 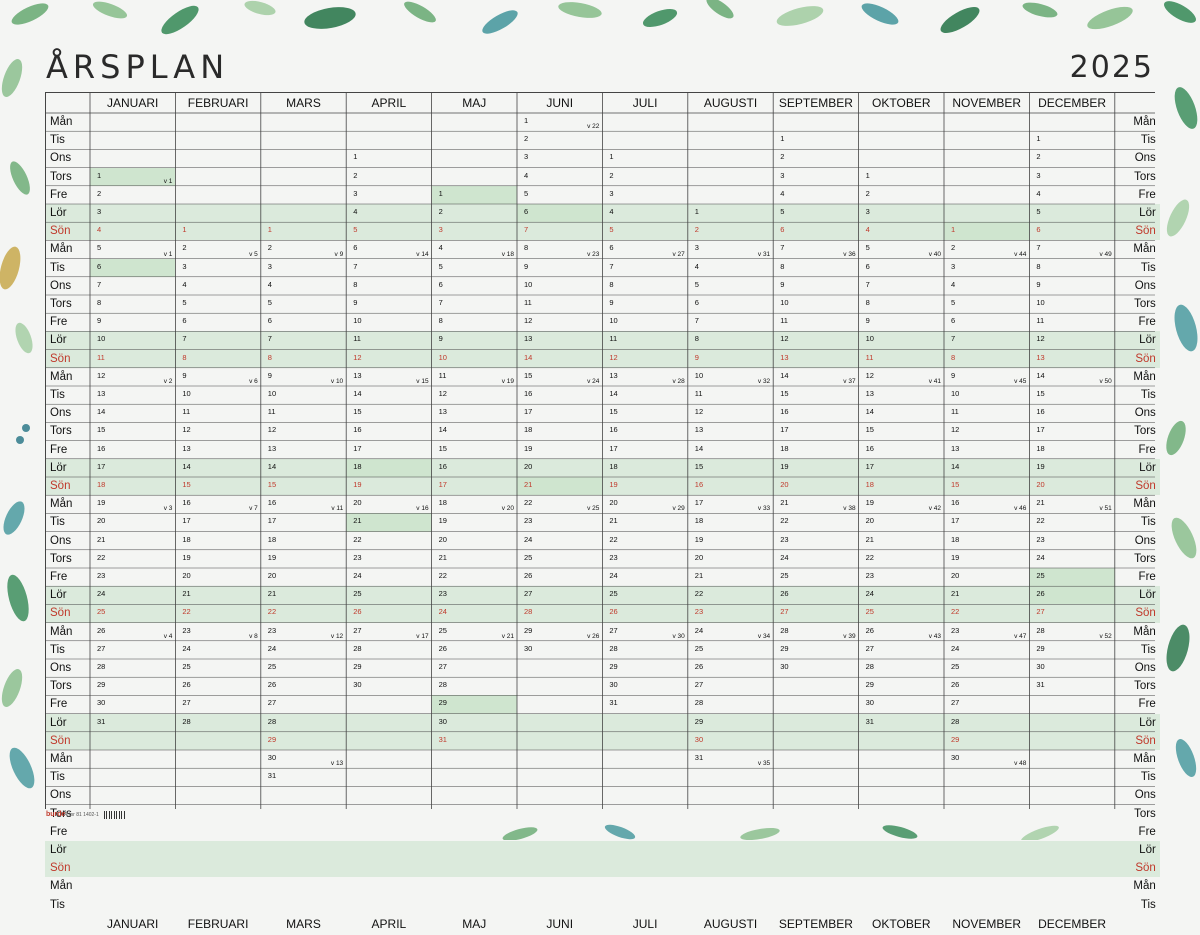 What do you see at coordinates (613, 630) in the screenshot?
I see `day-number: 27` at bounding box center [613, 630].